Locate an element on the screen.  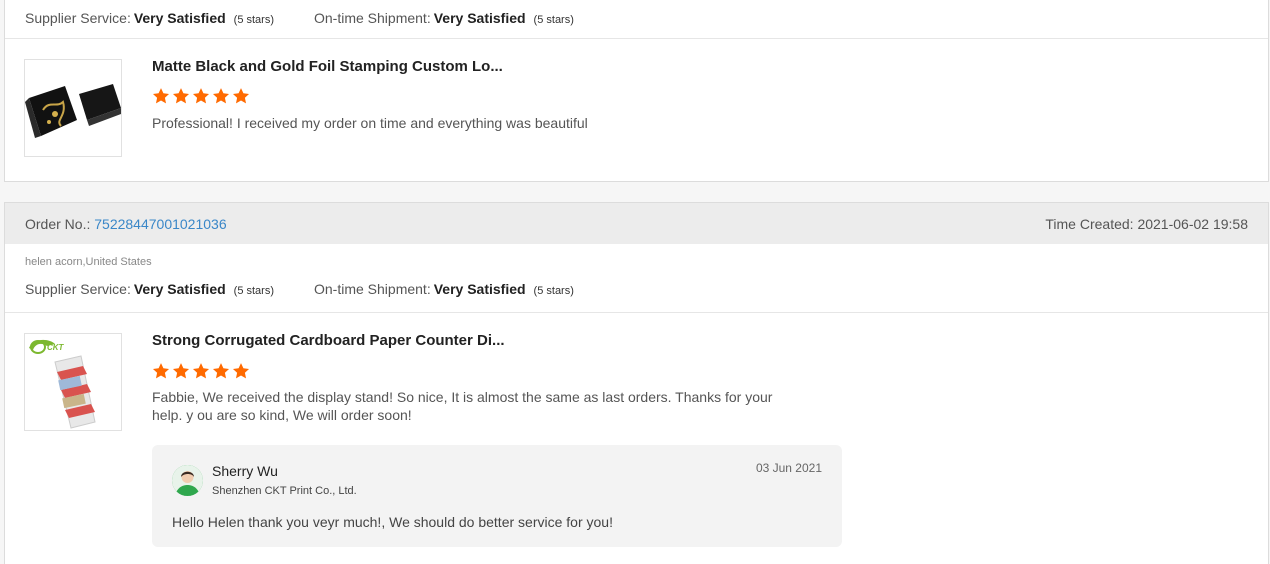
product-thumbnail is located at coordinates (73, 108).